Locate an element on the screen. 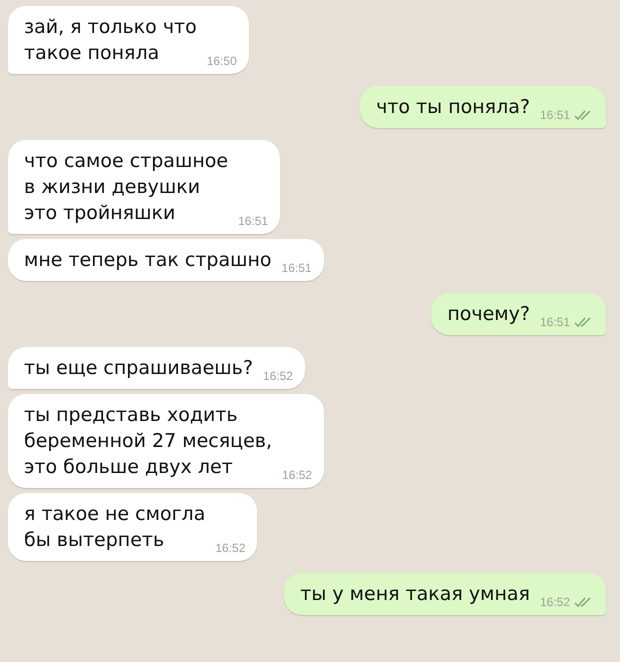  message-text: мне теперь так страшно is located at coordinates (148, 260).